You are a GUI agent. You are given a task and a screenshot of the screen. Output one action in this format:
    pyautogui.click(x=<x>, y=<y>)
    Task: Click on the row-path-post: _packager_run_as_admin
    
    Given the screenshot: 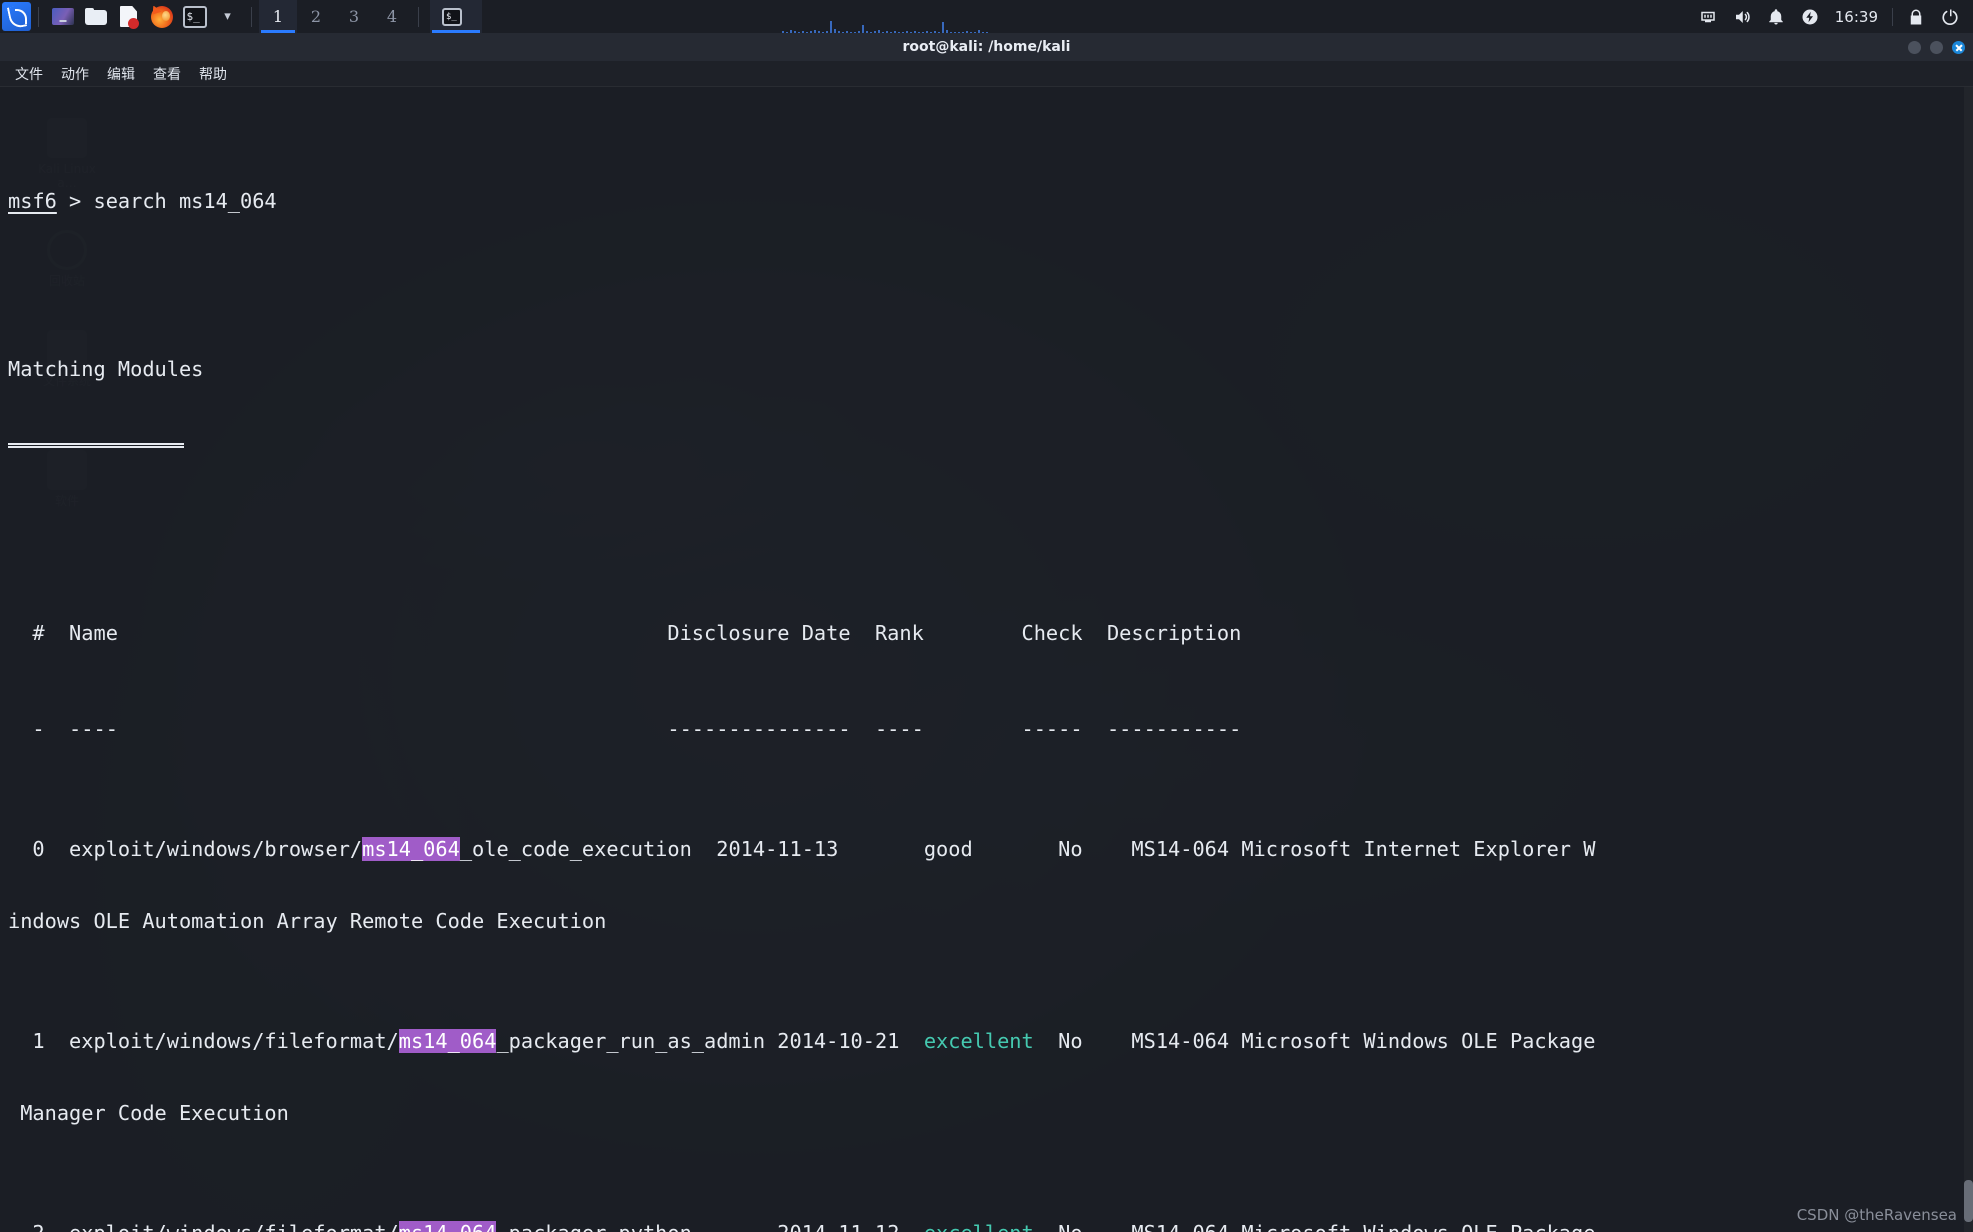 What is the action you would take?
    pyautogui.click(x=631, y=1041)
    